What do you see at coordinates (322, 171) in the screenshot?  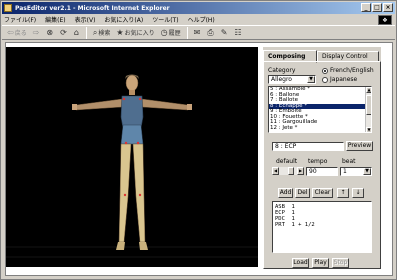 I see `tempo-field: 90` at bounding box center [322, 171].